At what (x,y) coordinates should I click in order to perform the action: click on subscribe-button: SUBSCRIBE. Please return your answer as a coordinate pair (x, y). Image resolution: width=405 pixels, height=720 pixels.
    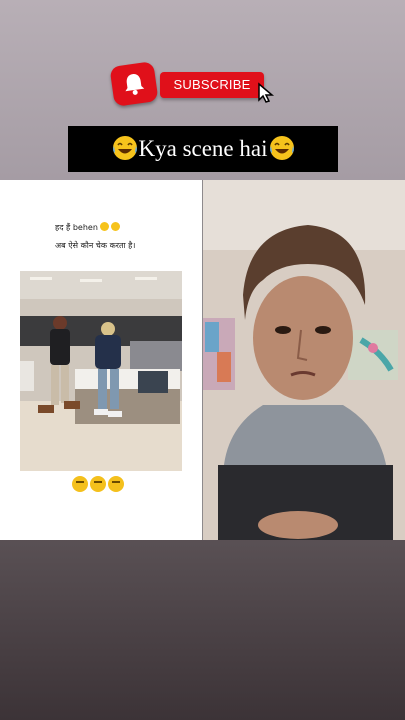
    Looking at the image, I should click on (212, 85).